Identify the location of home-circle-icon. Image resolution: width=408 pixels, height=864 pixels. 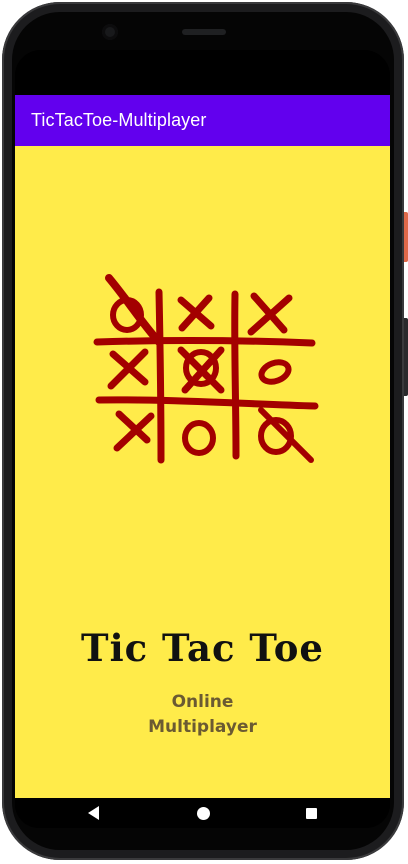
(203, 813).